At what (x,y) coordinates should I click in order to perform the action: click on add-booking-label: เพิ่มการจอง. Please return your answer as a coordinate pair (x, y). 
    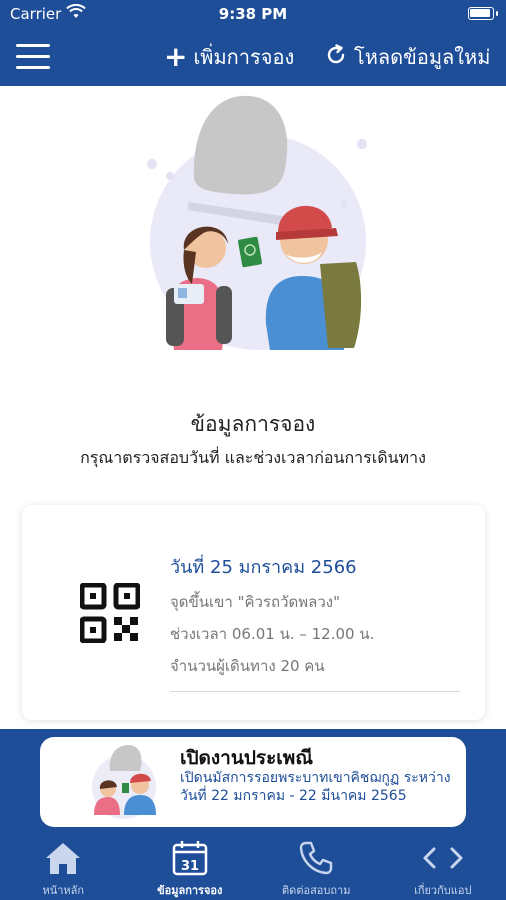
    Looking at the image, I should click on (244, 57).